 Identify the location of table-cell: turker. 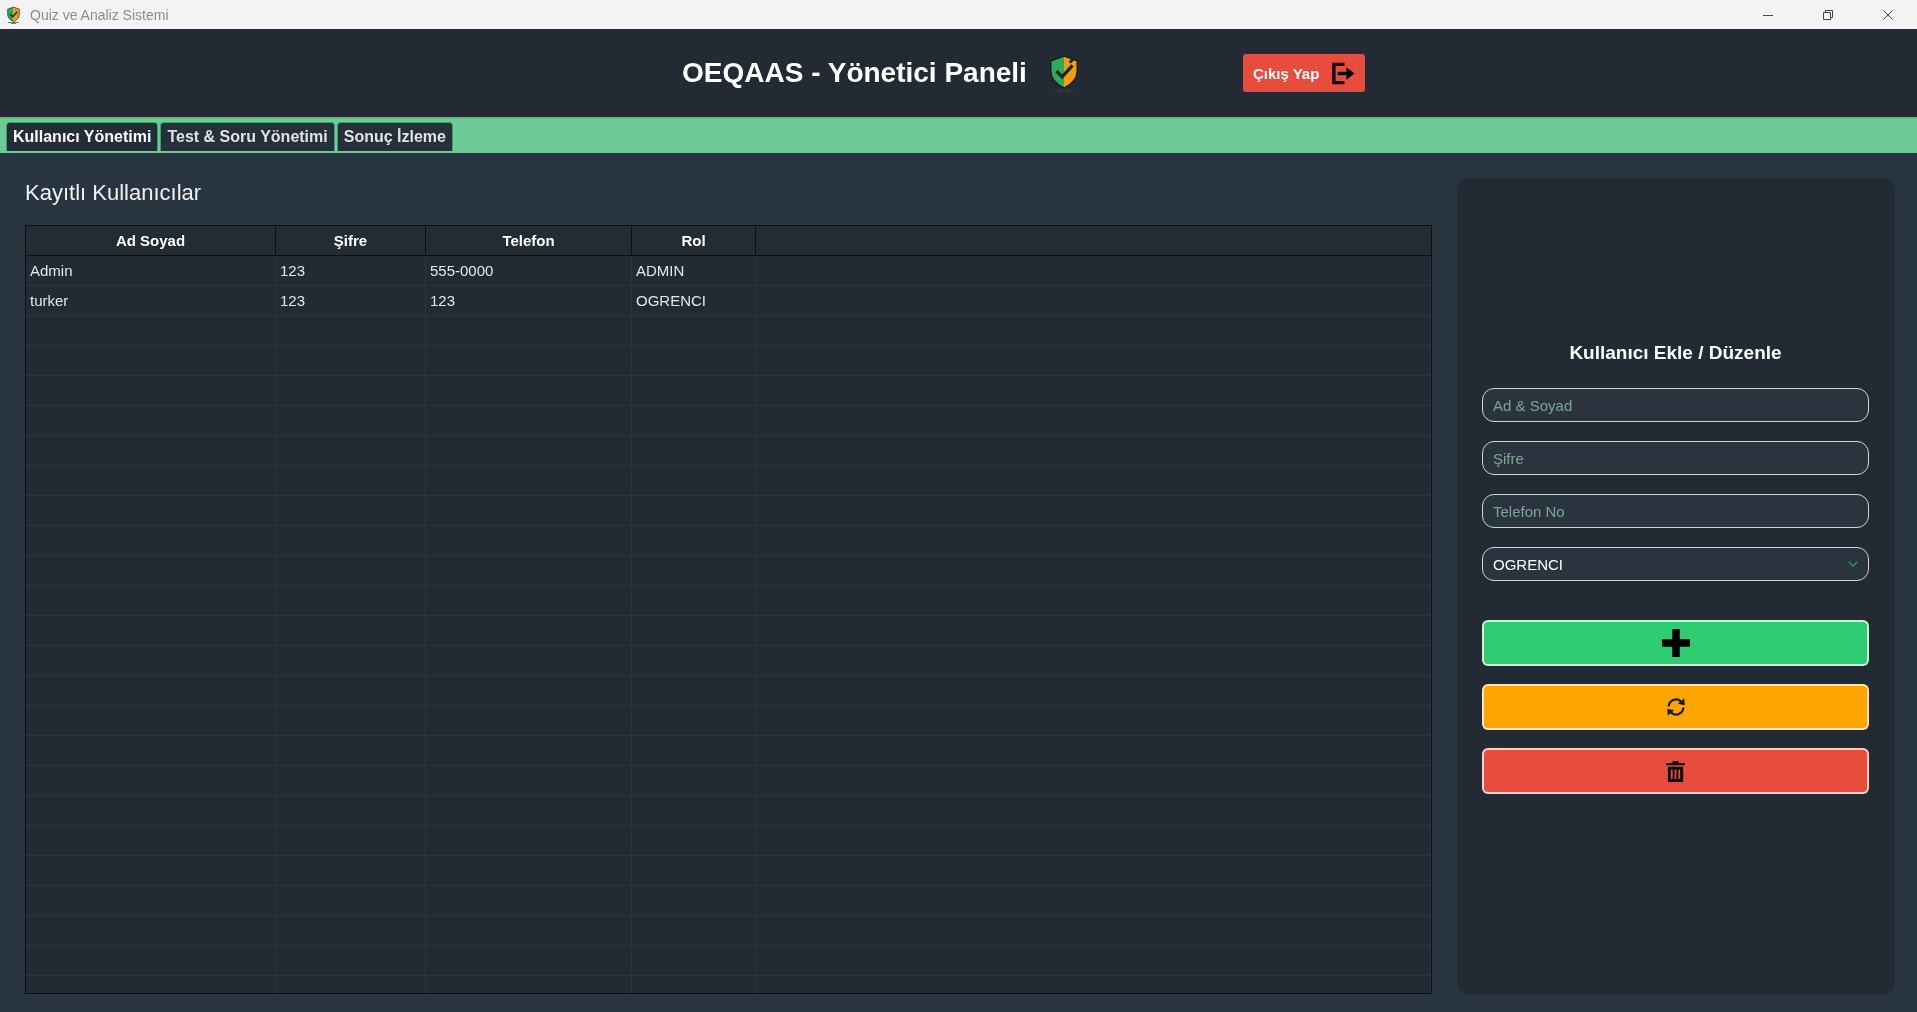
(151, 300).